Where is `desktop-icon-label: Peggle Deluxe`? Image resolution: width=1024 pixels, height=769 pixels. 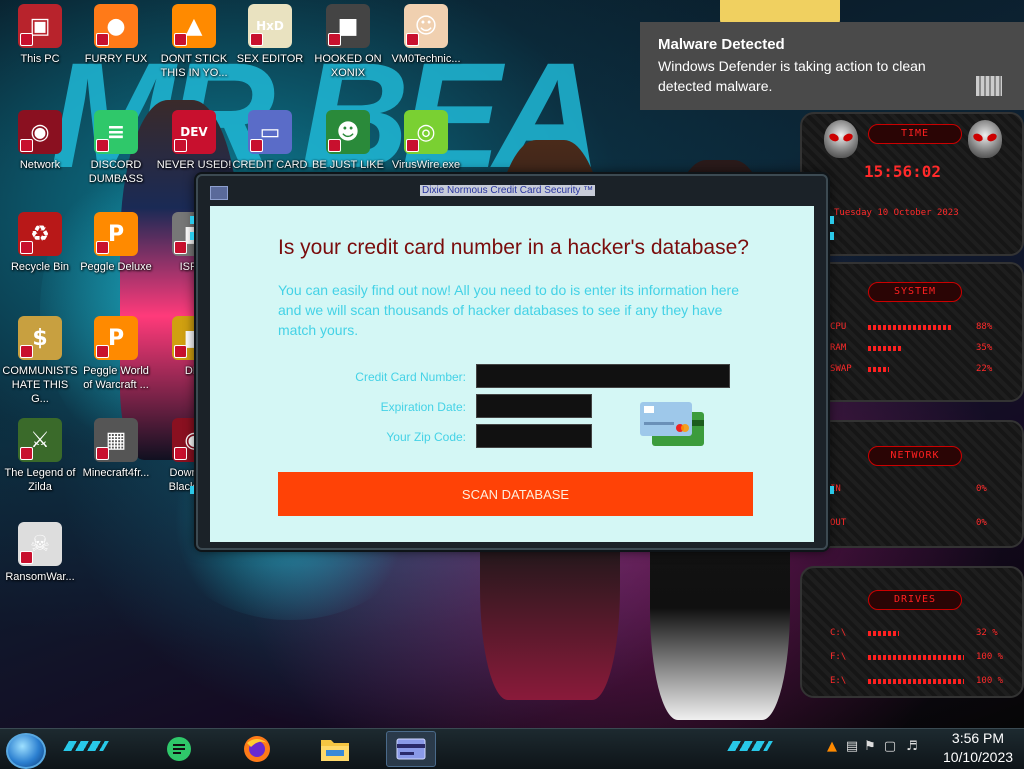 desktop-icon-label: Peggle Deluxe is located at coordinates (116, 267).